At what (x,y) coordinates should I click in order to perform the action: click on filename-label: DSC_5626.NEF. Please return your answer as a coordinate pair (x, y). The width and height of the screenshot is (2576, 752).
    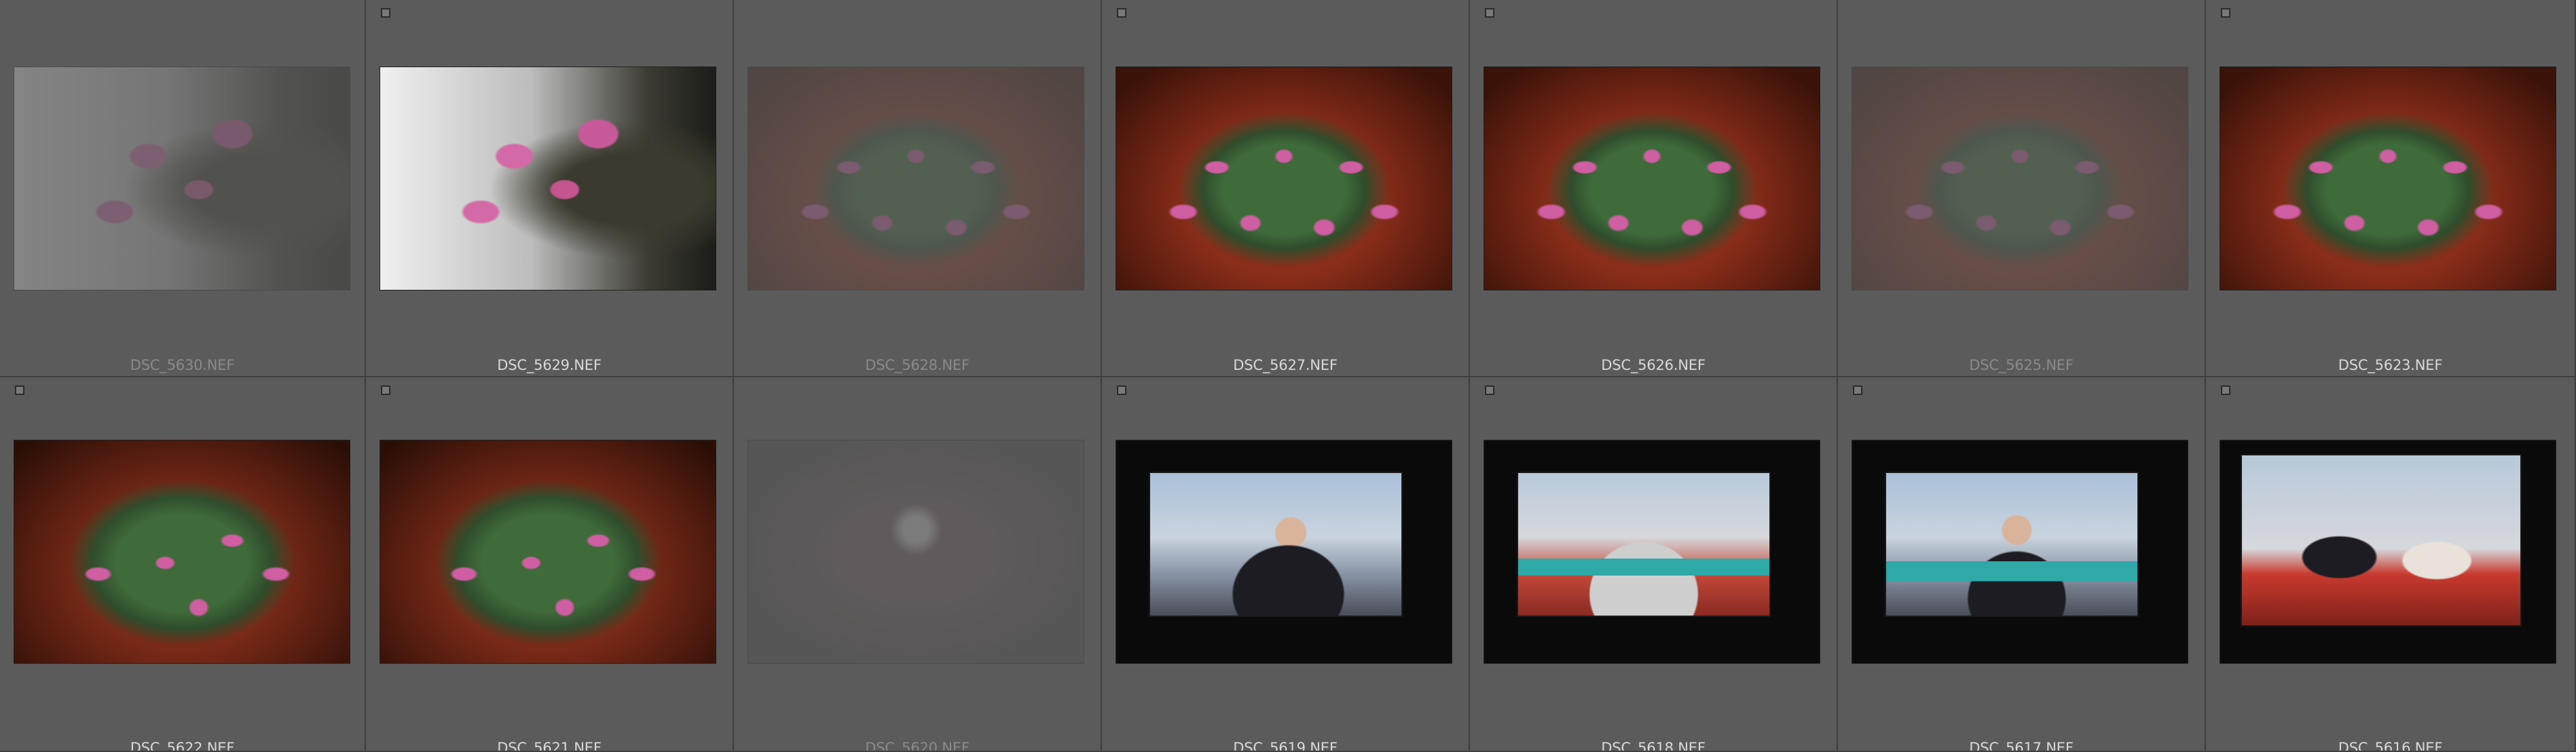
    Looking at the image, I should click on (1653, 365).